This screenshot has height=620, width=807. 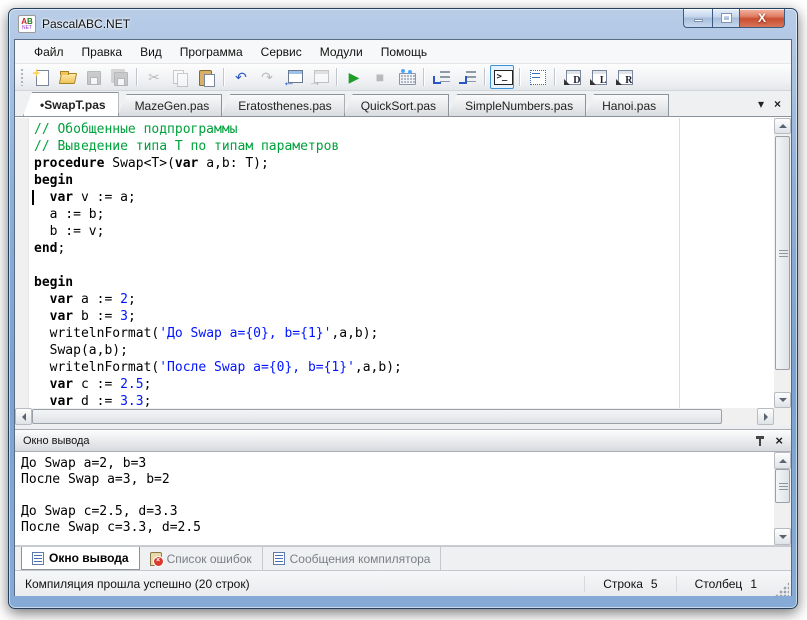 I want to click on code-line: var b := 3;, so click(x=404, y=316).